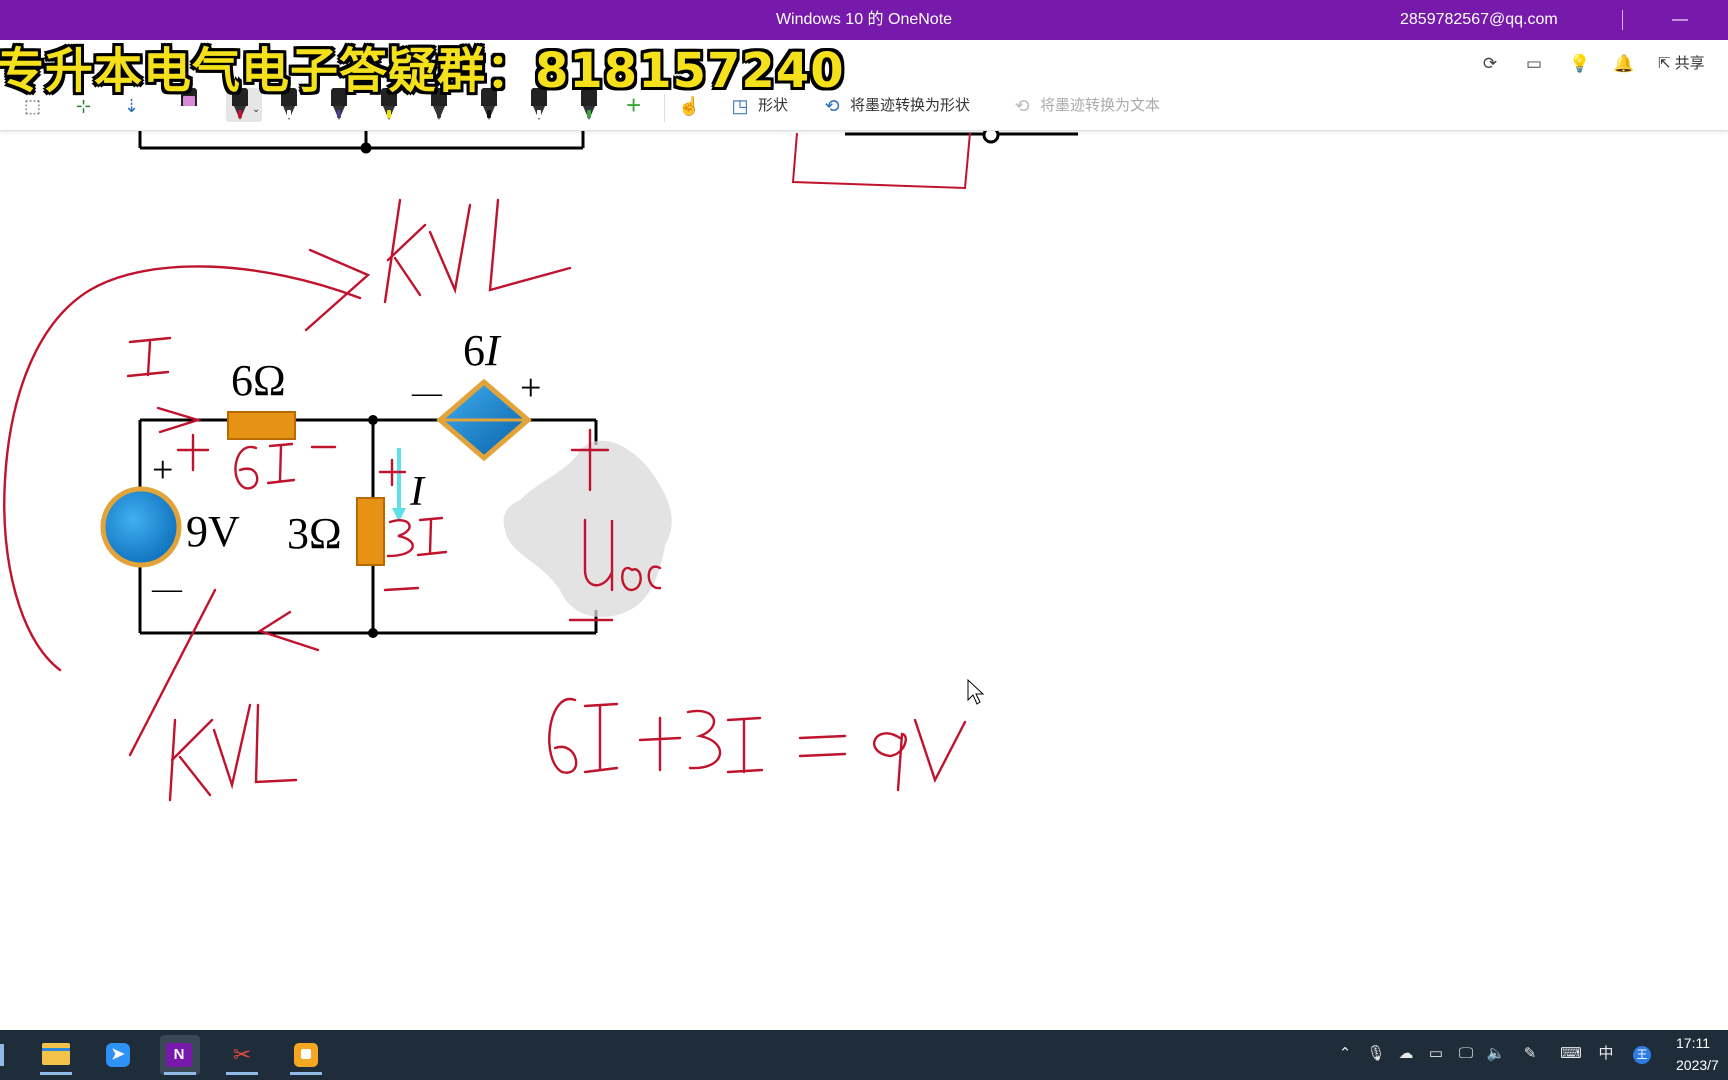  I want to click on dependent-source-label: 6I, so click(482, 350).